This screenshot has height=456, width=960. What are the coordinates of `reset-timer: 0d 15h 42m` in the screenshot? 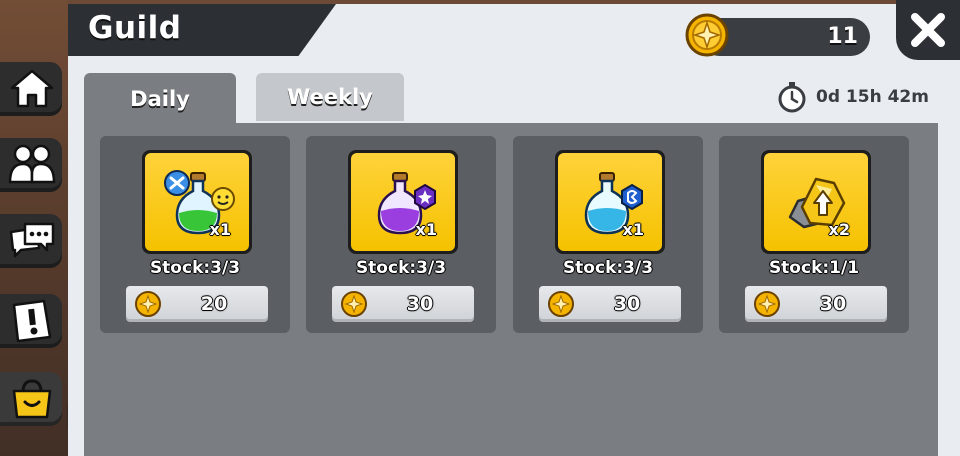 It's located at (852, 97).